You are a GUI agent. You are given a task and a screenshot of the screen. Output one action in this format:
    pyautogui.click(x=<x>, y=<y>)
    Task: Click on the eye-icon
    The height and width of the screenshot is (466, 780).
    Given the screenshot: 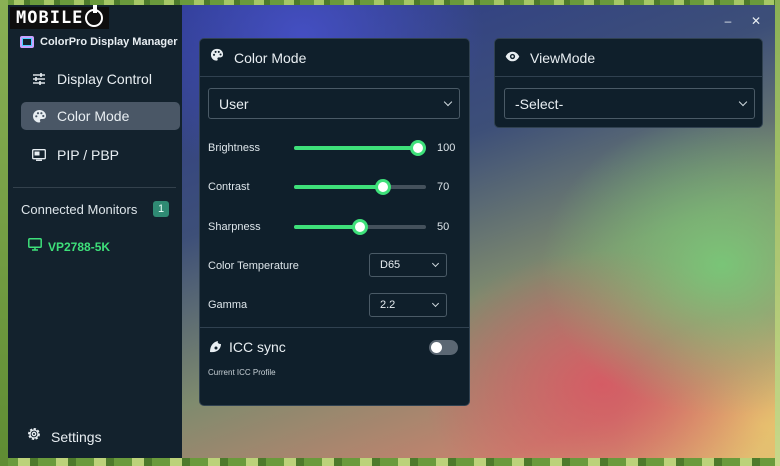 What is the action you would take?
    pyautogui.click(x=512, y=58)
    